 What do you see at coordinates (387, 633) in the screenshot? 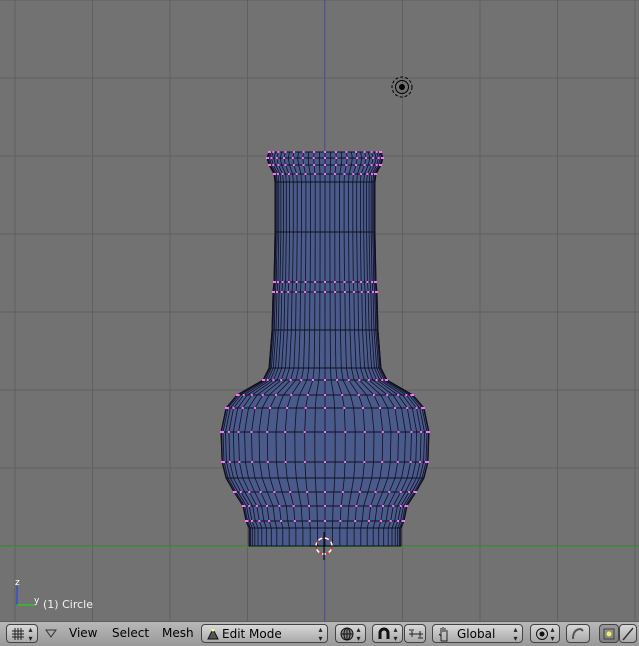
I see `pivot-selector: ▴ ▾` at bounding box center [387, 633].